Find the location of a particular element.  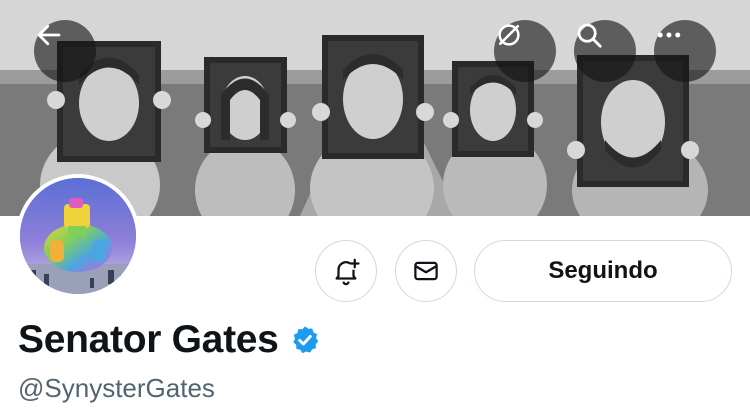

profile-handle: @SynysterGates is located at coordinates (116, 388).